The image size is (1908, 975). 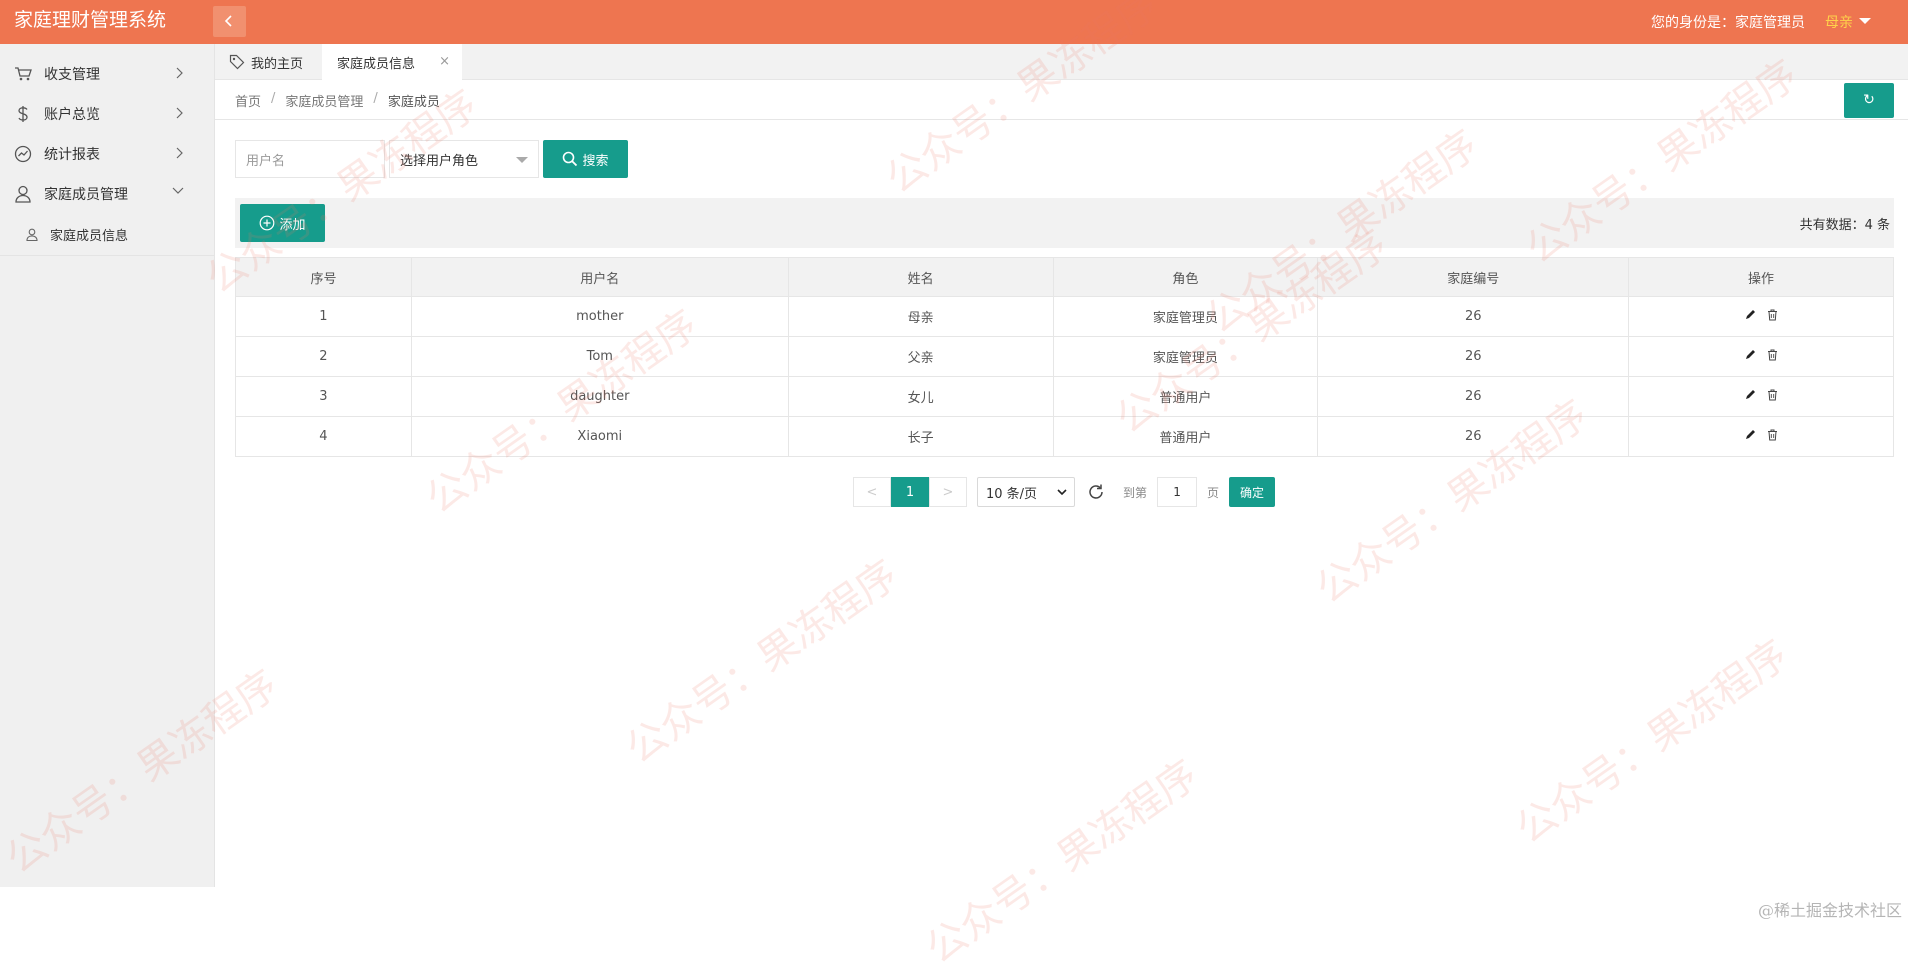 I want to click on top-header: 家庭理财管理系统 您的身份是：家庭管理员 母亲, so click(x=954, y=22).